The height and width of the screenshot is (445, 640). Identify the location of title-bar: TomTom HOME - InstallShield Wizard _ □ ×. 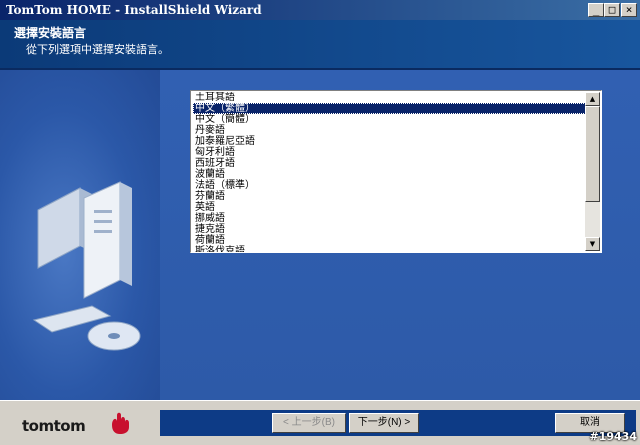
(320, 10).